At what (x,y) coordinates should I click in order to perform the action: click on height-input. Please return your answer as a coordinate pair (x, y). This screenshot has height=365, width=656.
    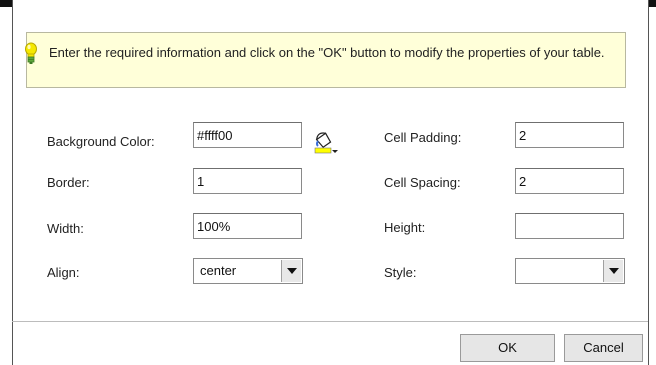
    Looking at the image, I should click on (569, 226).